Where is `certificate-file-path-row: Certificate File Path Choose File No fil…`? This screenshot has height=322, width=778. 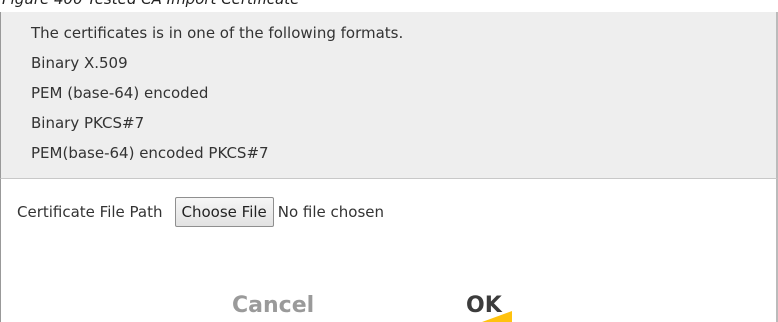
certificate-file-path-row: Certificate File Path Choose File No fil… is located at coordinates (200, 212).